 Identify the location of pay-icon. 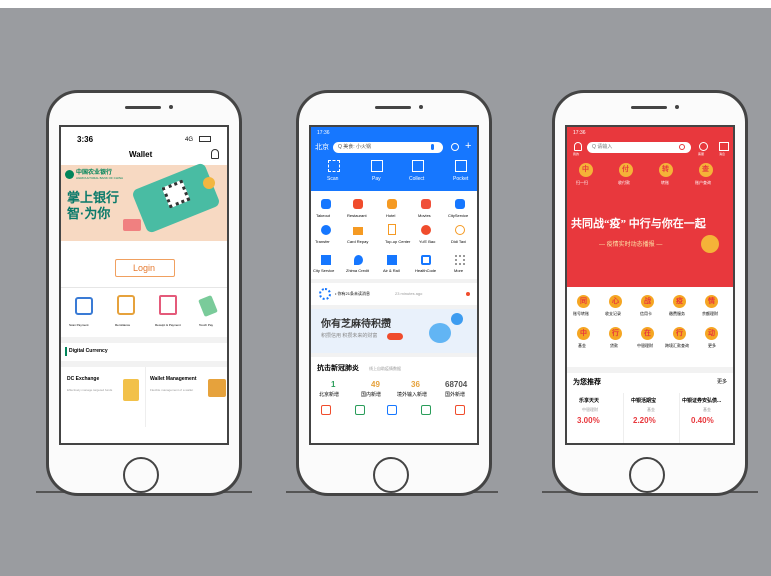
(377, 166).